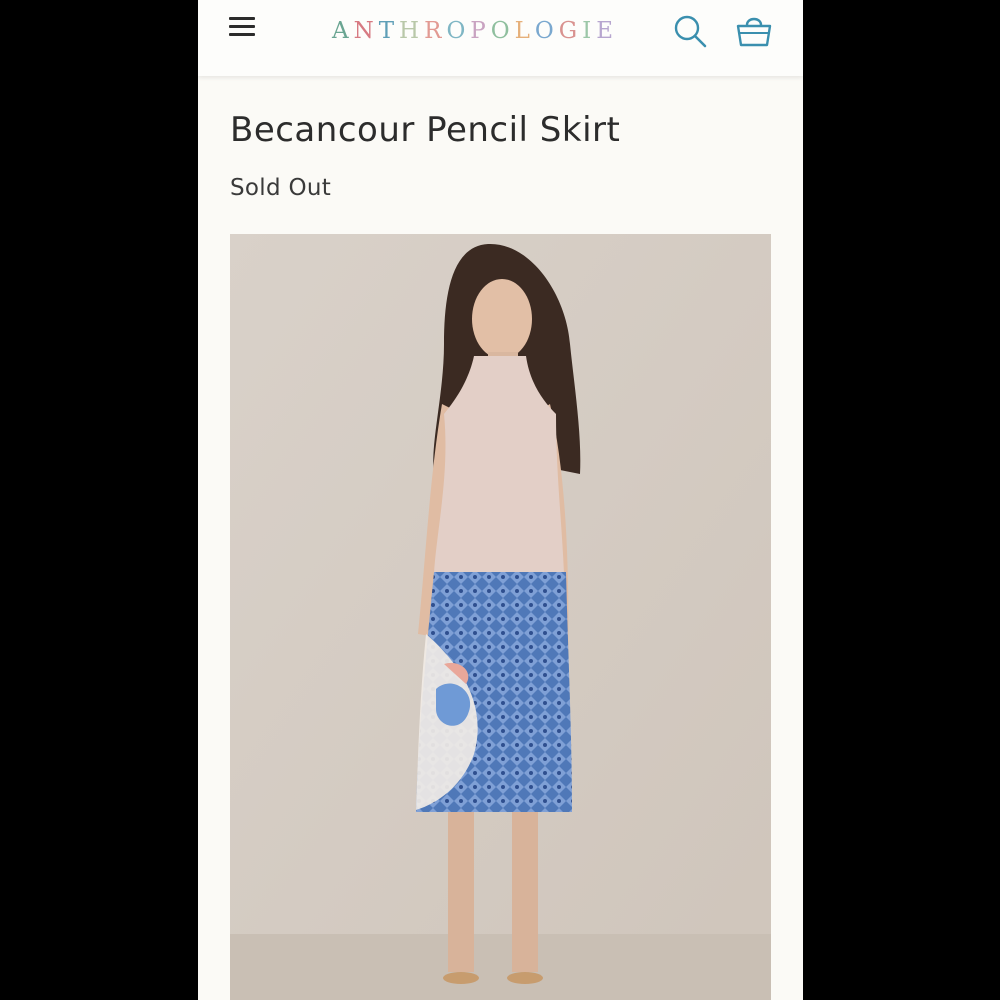 The width and height of the screenshot is (1000, 1000). I want to click on brand-logo-letter: I, so click(589, 31).